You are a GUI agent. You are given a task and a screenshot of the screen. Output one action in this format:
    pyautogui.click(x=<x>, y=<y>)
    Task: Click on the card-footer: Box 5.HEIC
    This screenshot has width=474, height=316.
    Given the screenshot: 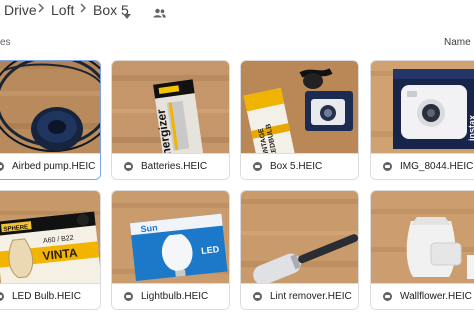 What is the action you would take?
    pyautogui.click(x=299, y=166)
    